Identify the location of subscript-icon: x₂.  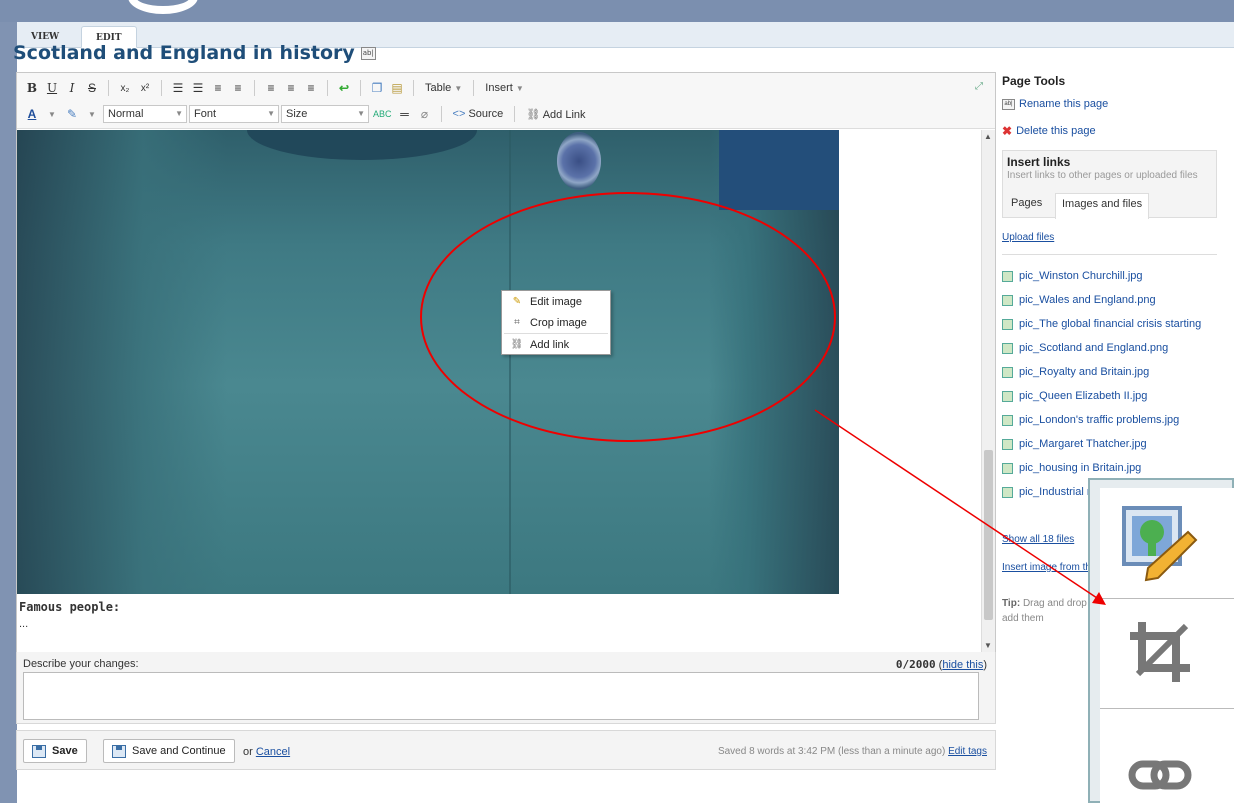
(125, 88).